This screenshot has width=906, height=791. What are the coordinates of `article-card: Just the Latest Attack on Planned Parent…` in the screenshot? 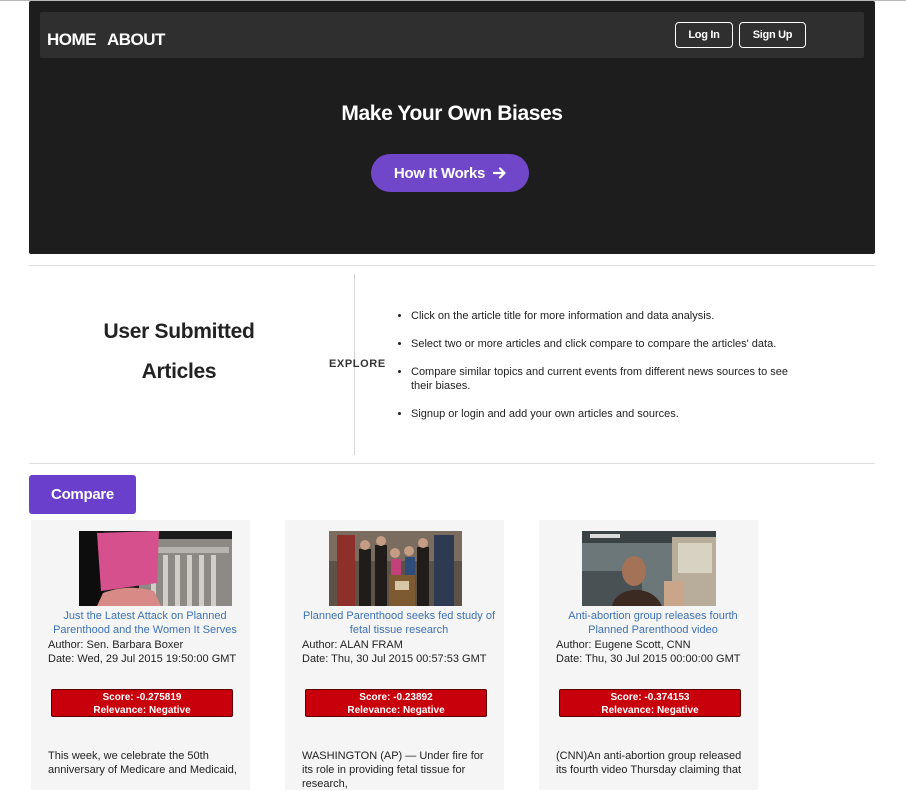 It's located at (140, 655).